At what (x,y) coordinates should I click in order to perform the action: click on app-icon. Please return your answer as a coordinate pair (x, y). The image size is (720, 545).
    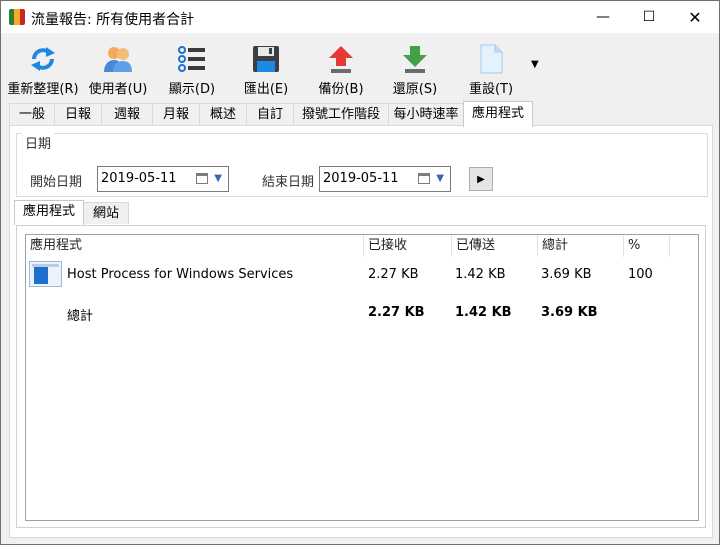
    Looking at the image, I should click on (17, 17).